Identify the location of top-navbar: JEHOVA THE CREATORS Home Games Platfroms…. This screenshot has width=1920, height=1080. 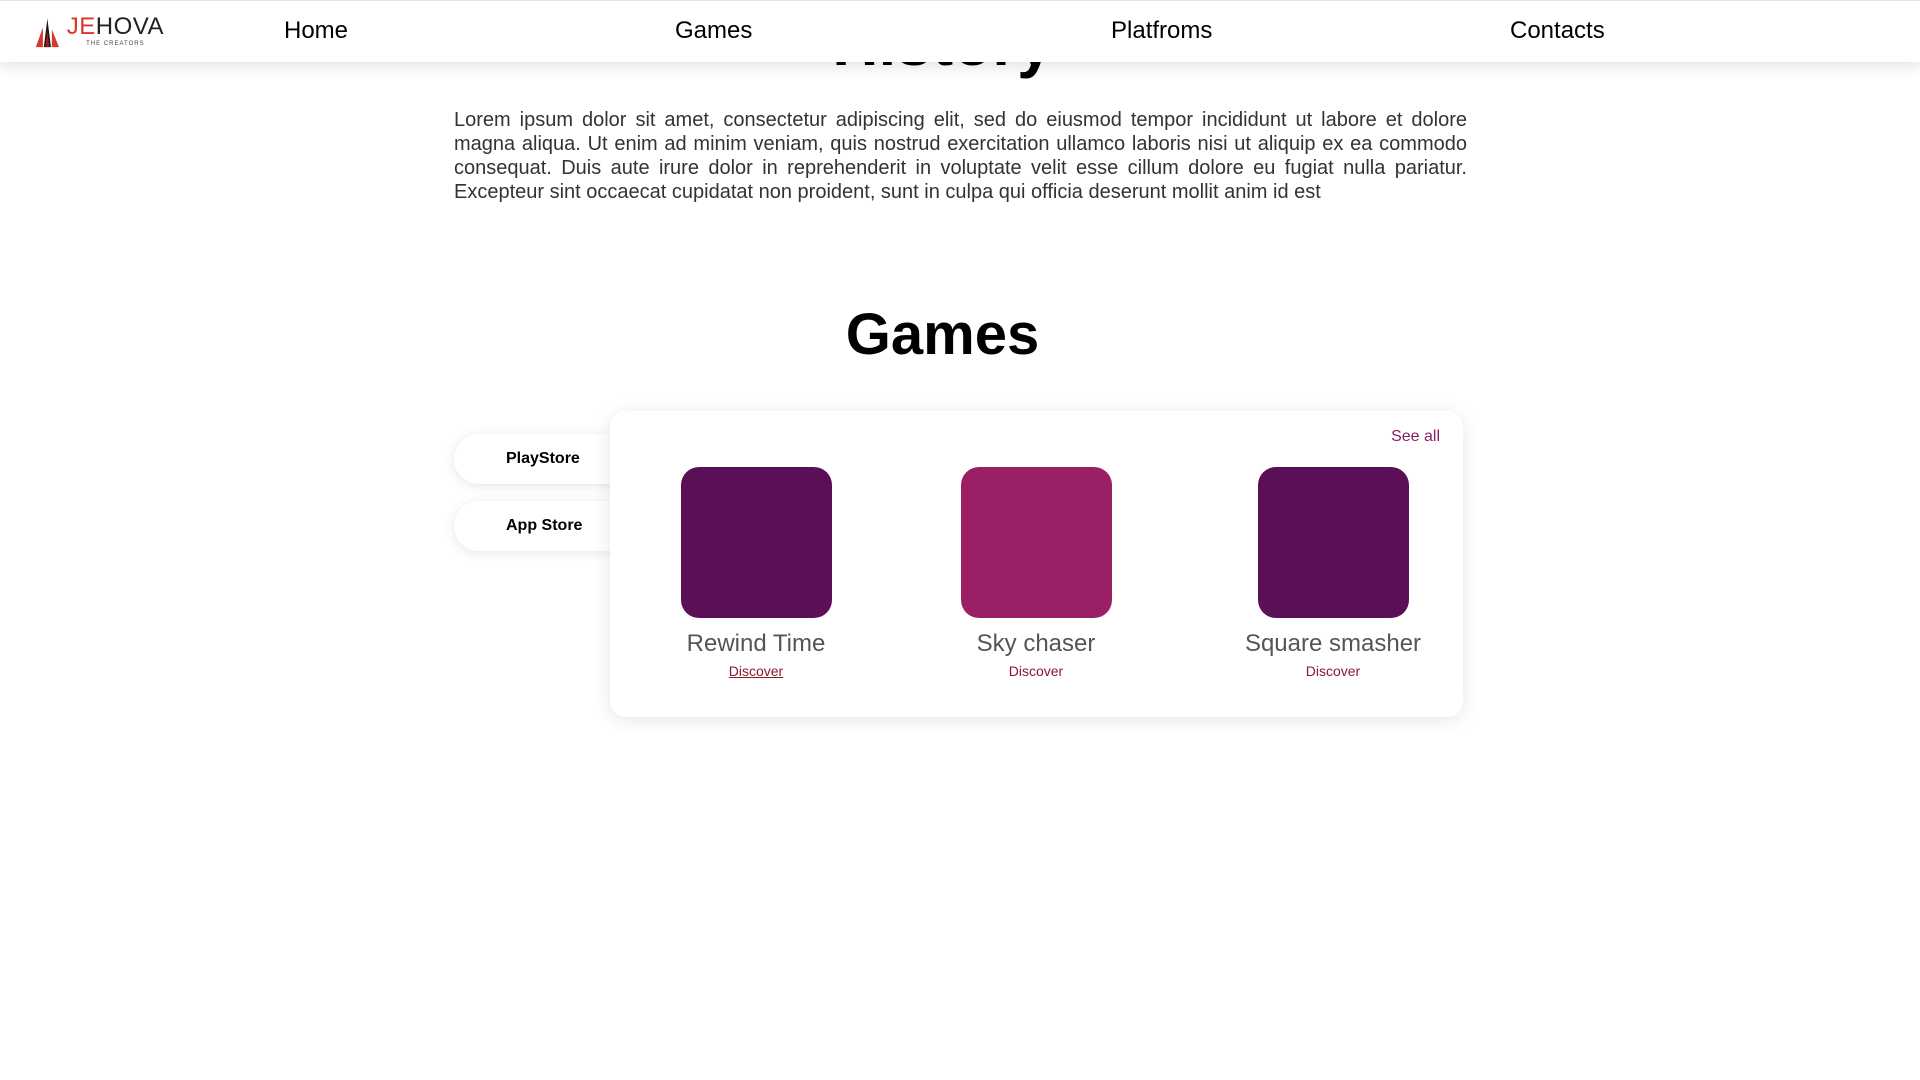
(960, 31).